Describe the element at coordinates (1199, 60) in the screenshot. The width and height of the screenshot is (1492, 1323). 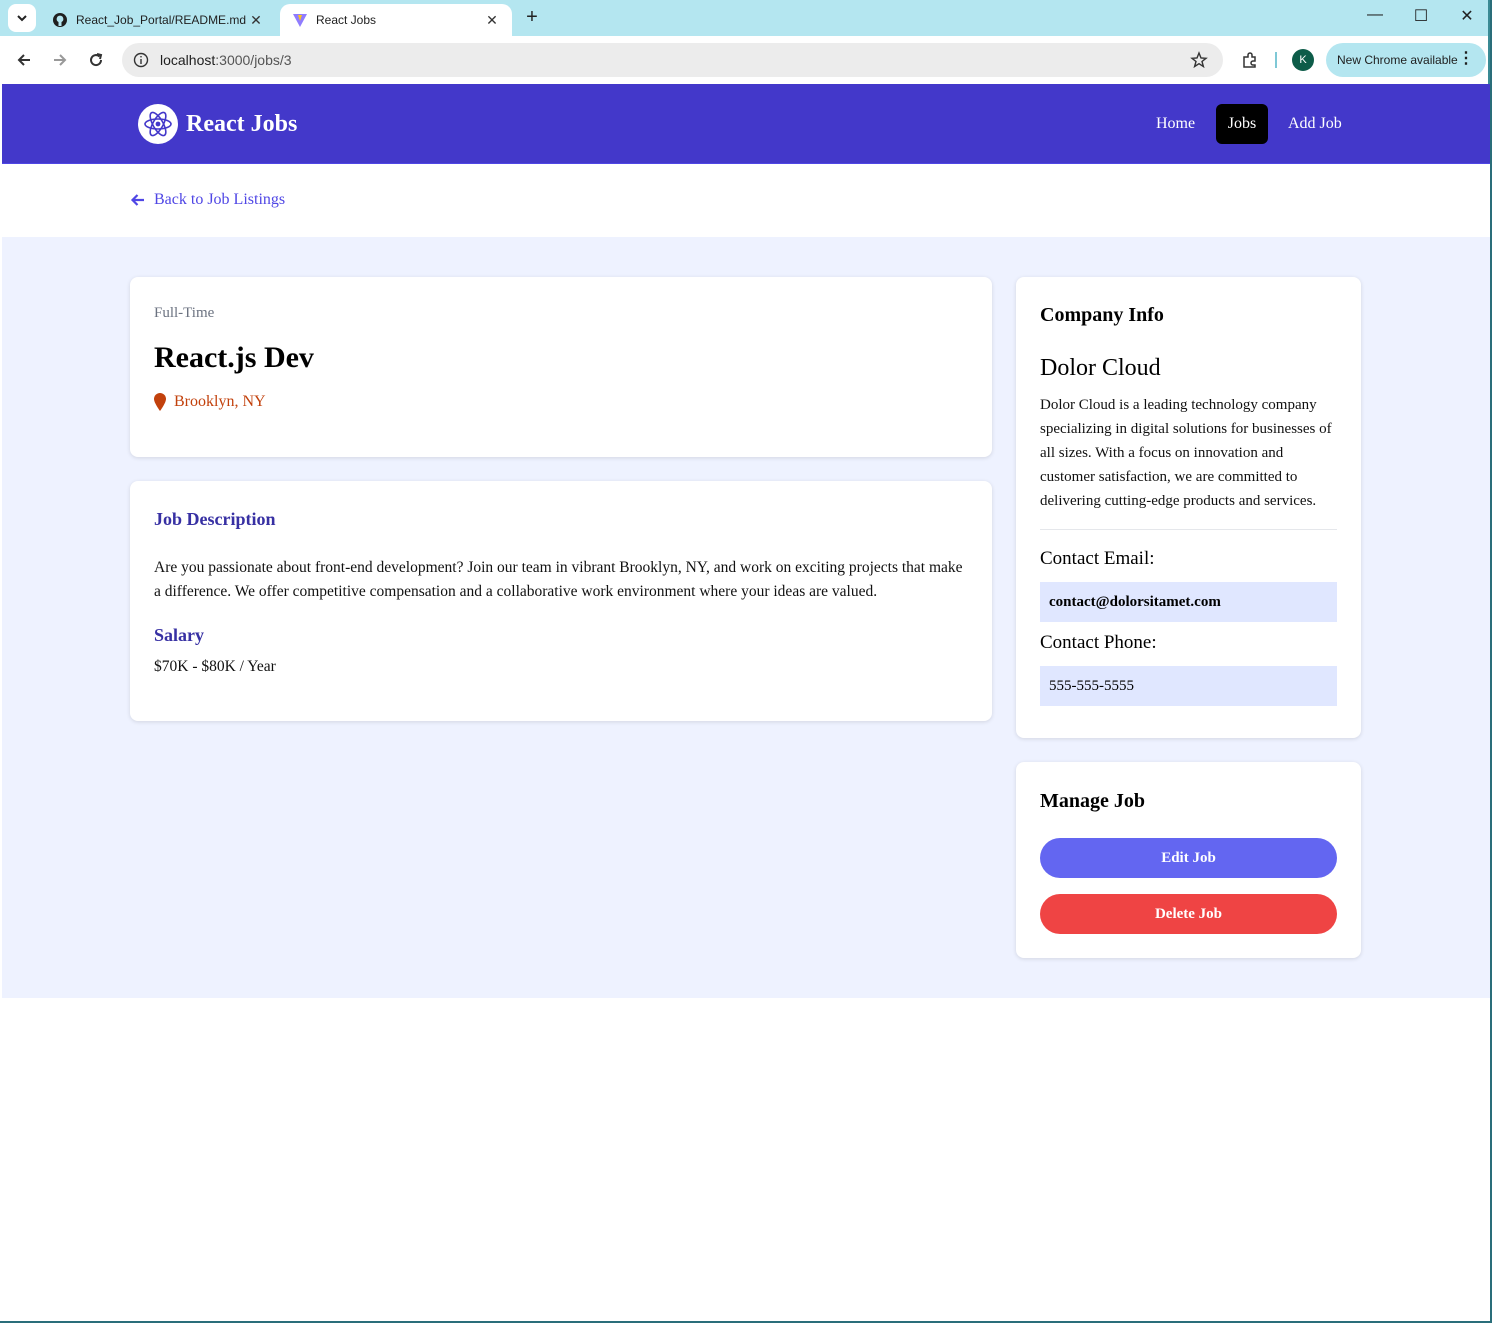
I see `bookmark-star-icon` at that location.